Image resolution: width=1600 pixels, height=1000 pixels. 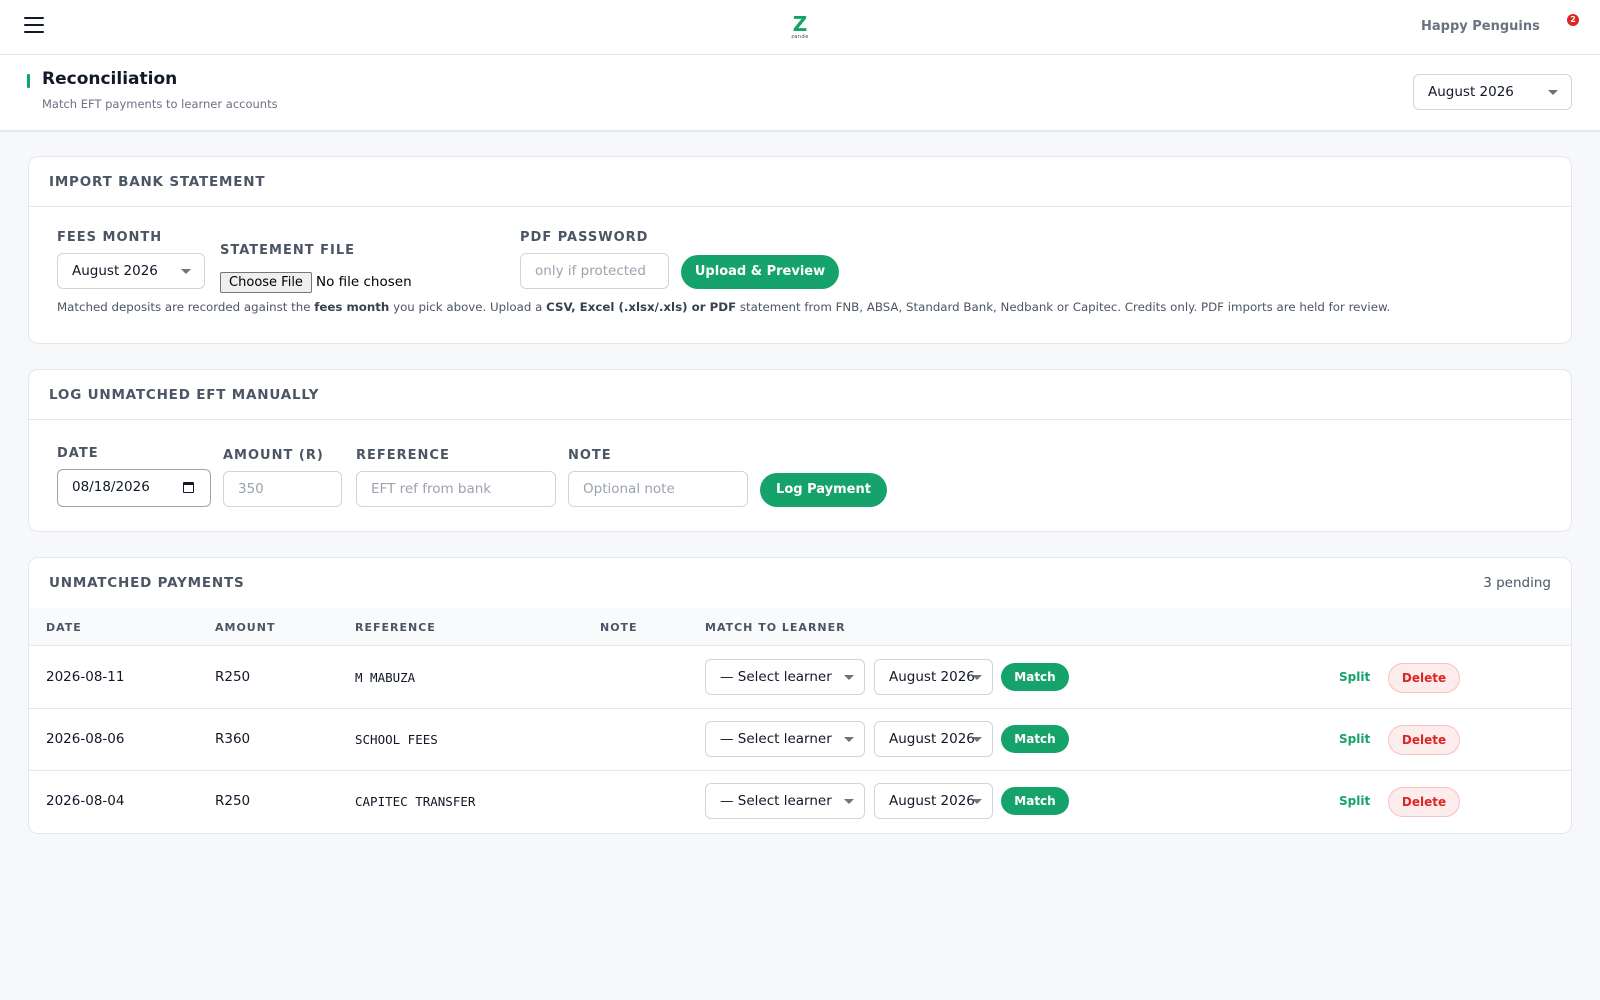 I want to click on pdf-password-input: only if protected, so click(x=594, y=271).